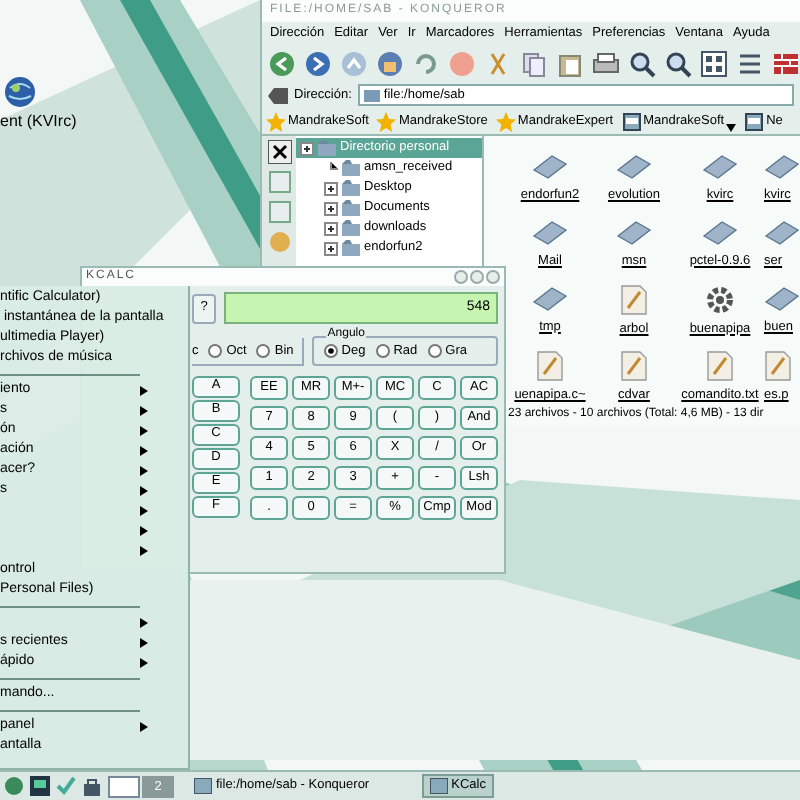  Describe the element at coordinates (40, 786) in the screenshot. I see `terminal-icon` at that location.